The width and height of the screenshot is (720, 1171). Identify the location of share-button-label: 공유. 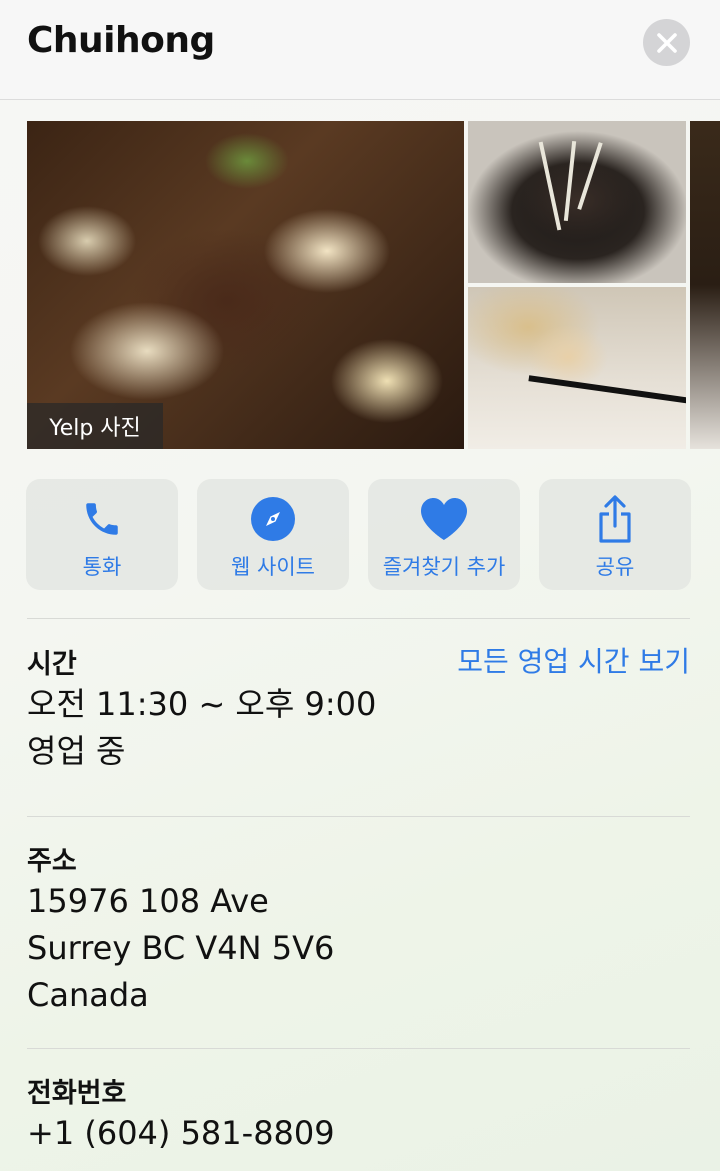
(615, 567).